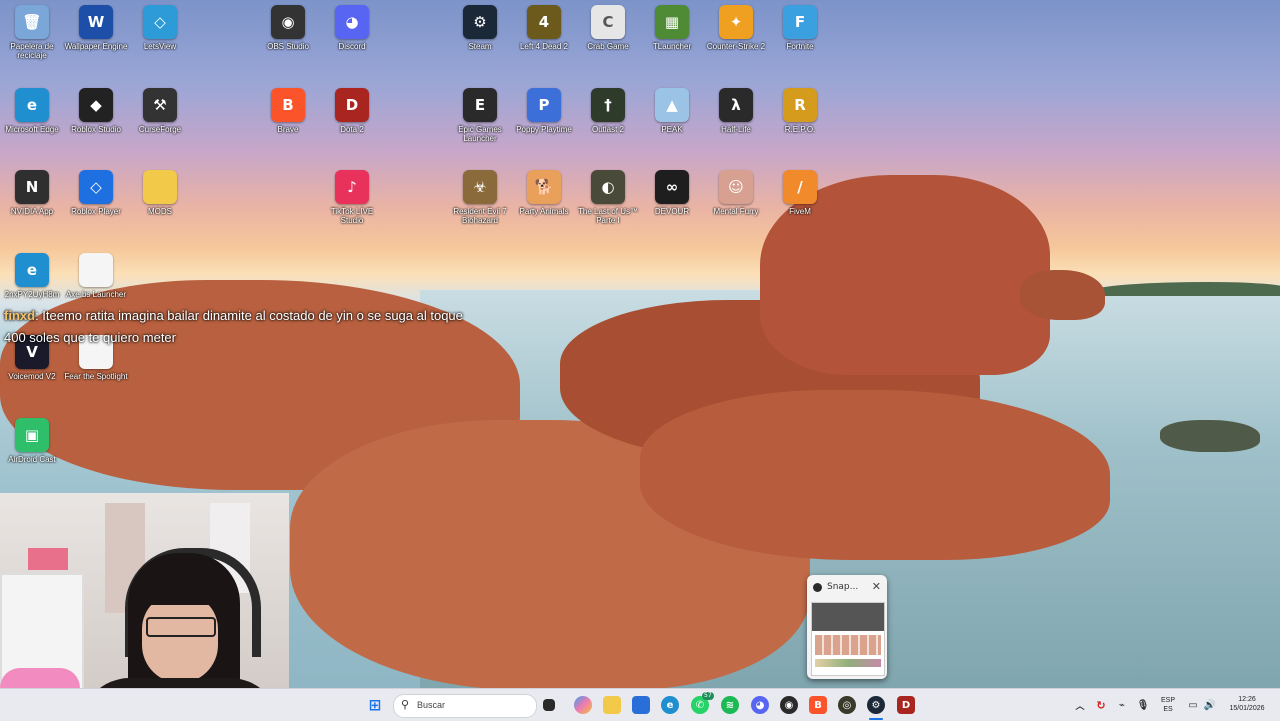 This screenshot has height=721, width=1280. What do you see at coordinates (96, 211) in the screenshot?
I see `desktop-icon-label: Roblox Player` at bounding box center [96, 211].